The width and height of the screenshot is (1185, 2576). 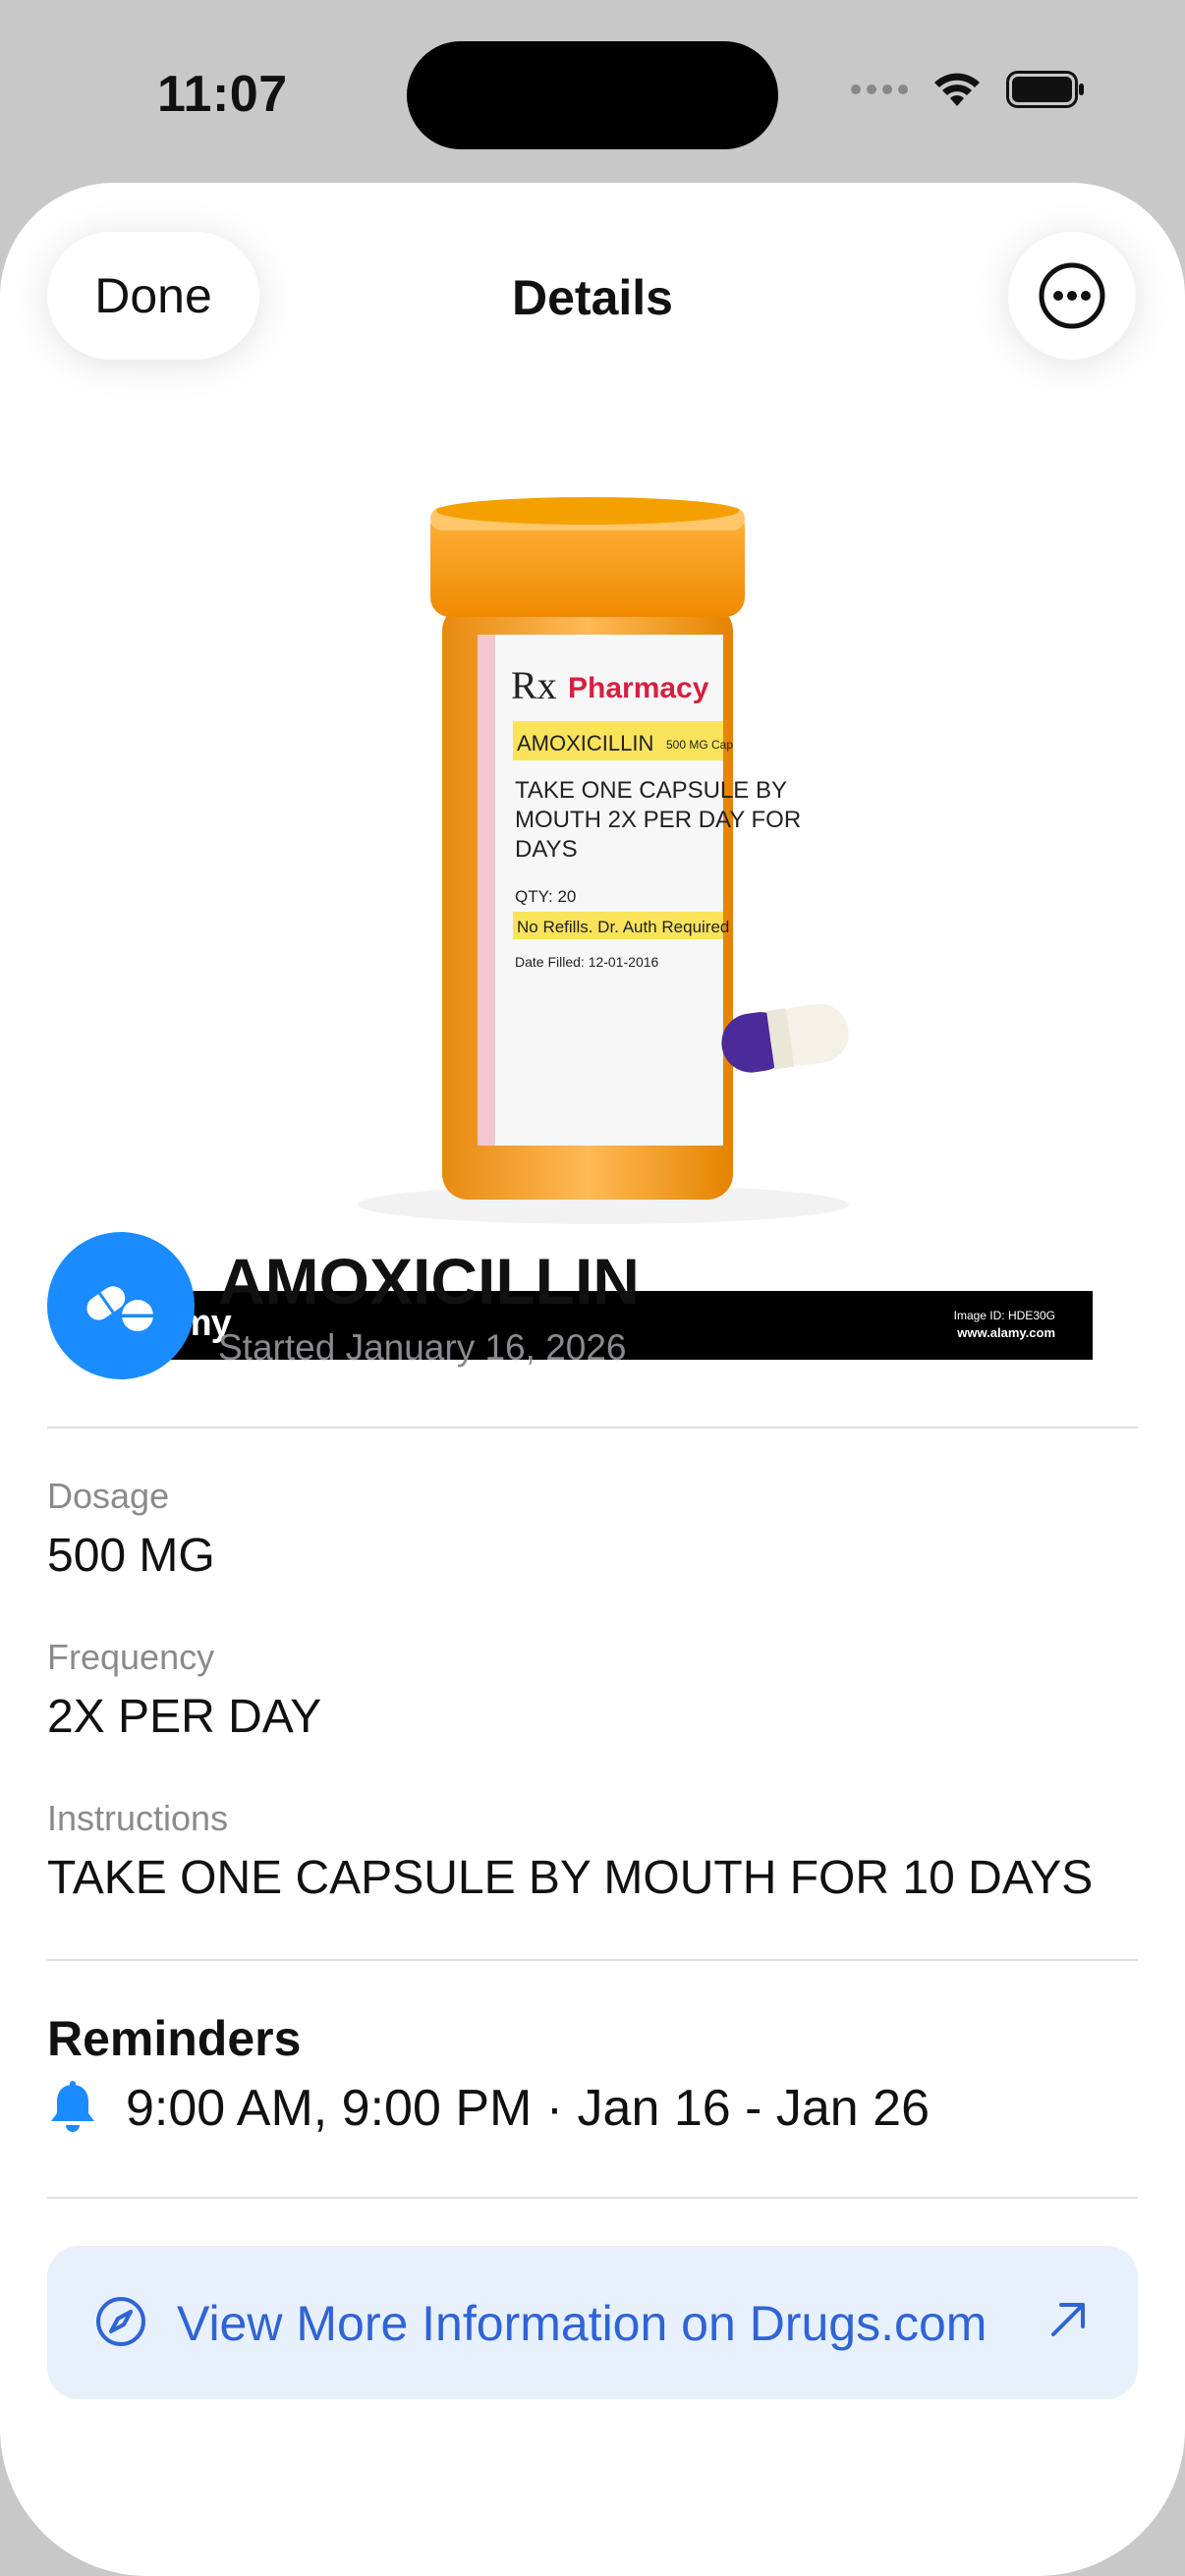 I want to click on dynamic-island, so click(x=592, y=95).